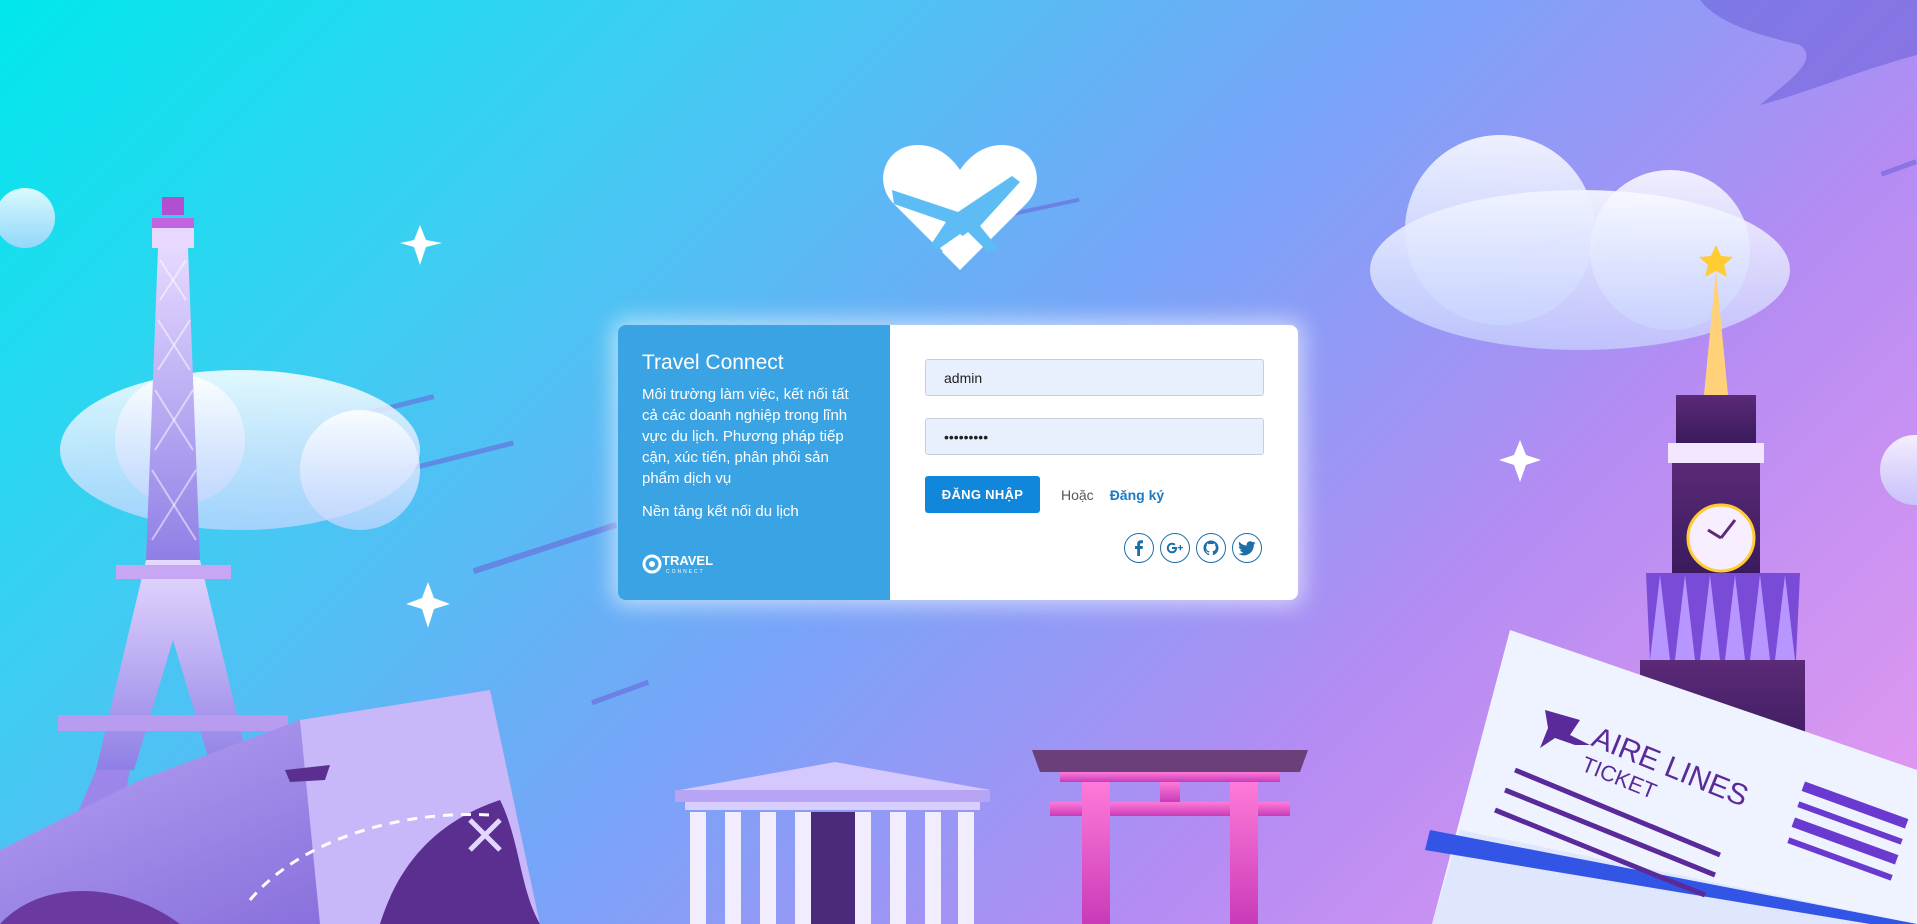 The height and width of the screenshot is (924, 1917). What do you see at coordinates (1094, 377) in the screenshot?
I see `username-input` at bounding box center [1094, 377].